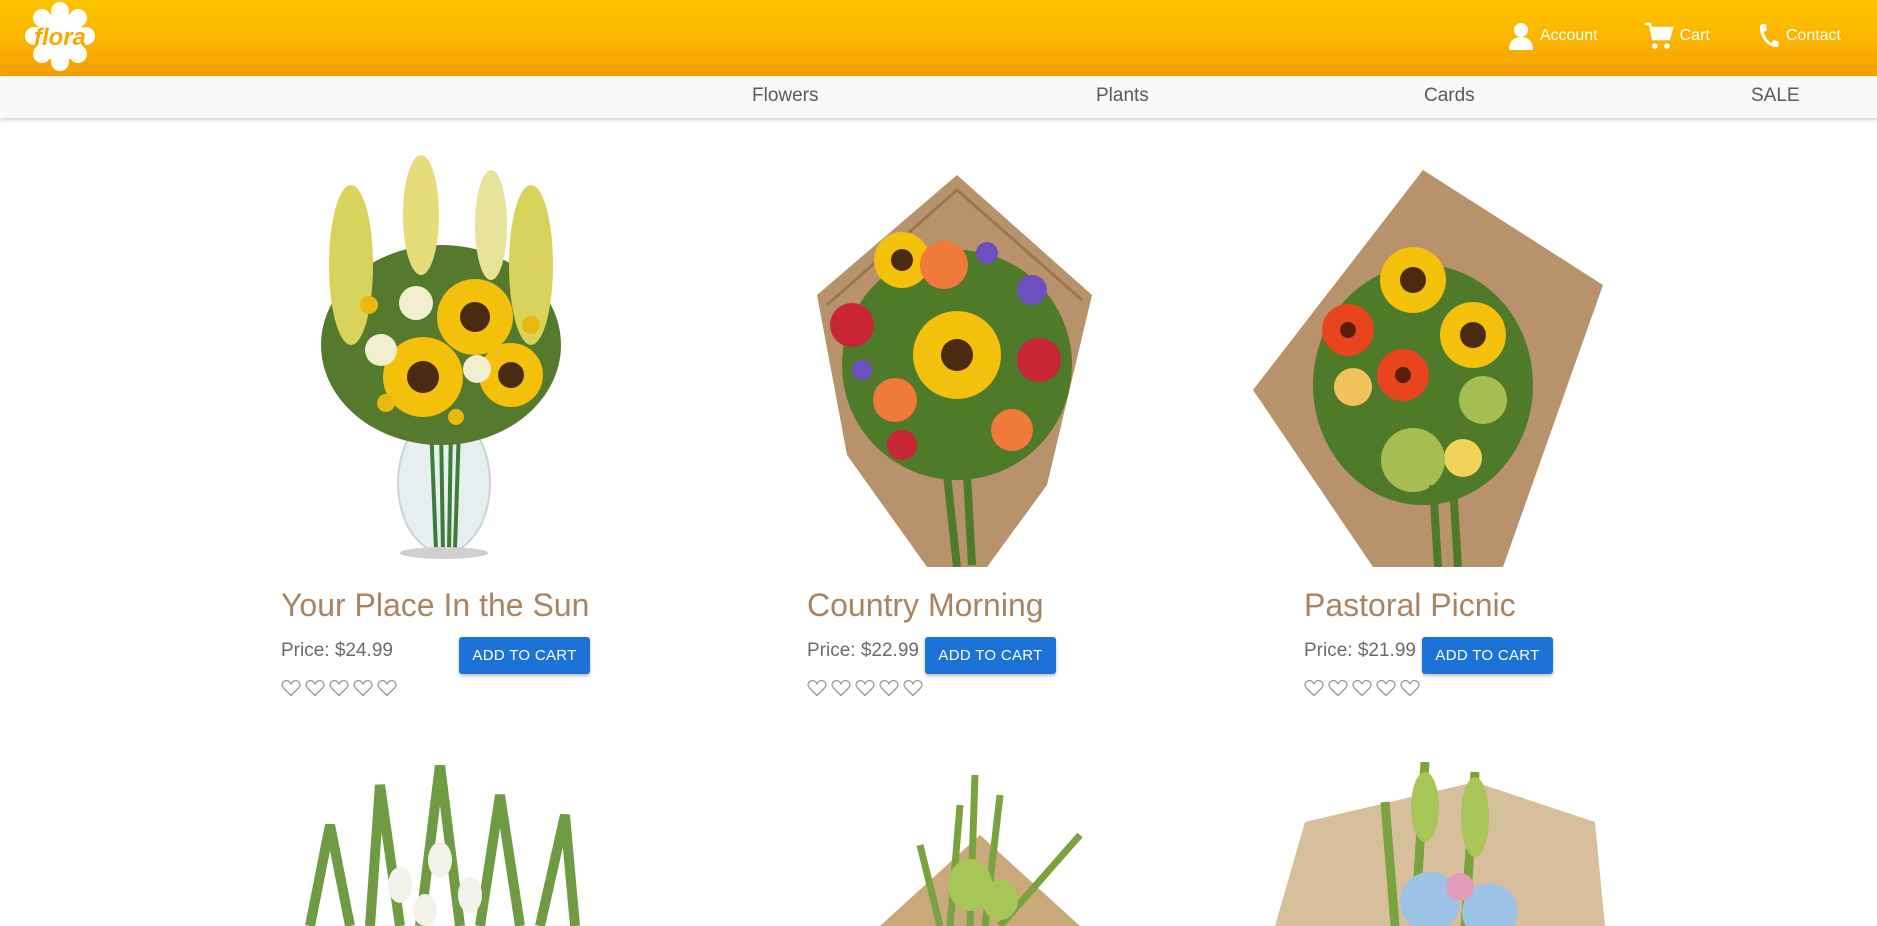  What do you see at coordinates (1410, 605) in the screenshot?
I see `product-title: Pastoral Picnic` at bounding box center [1410, 605].